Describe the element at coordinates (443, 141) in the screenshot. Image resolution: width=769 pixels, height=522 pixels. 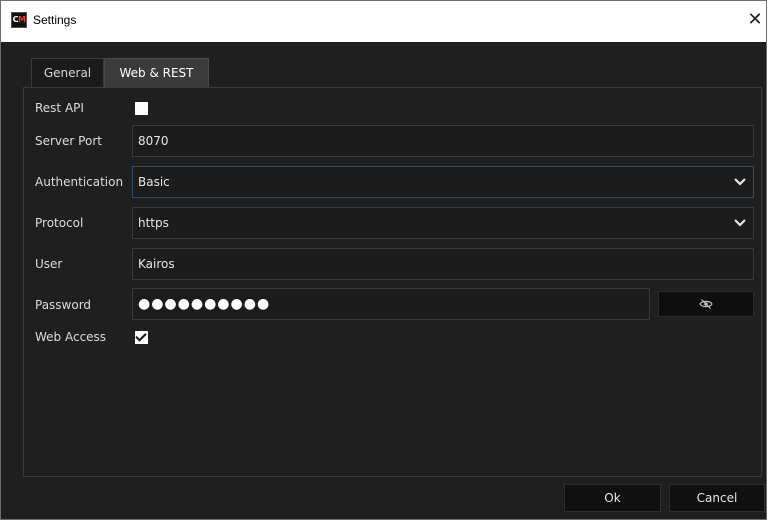
I see `server-port-input: 8070` at that location.